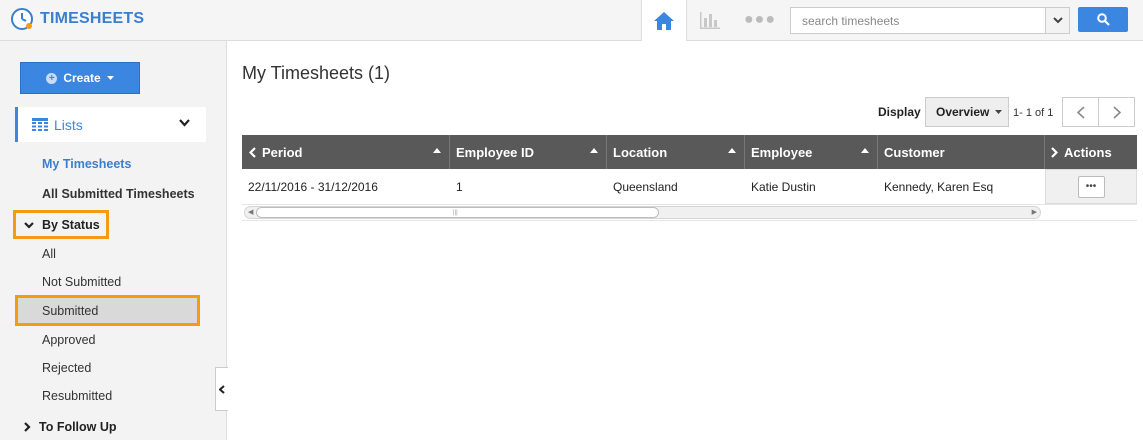  Describe the element at coordinates (963, 112) in the screenshot. I see `display-value: Overview` at that location.